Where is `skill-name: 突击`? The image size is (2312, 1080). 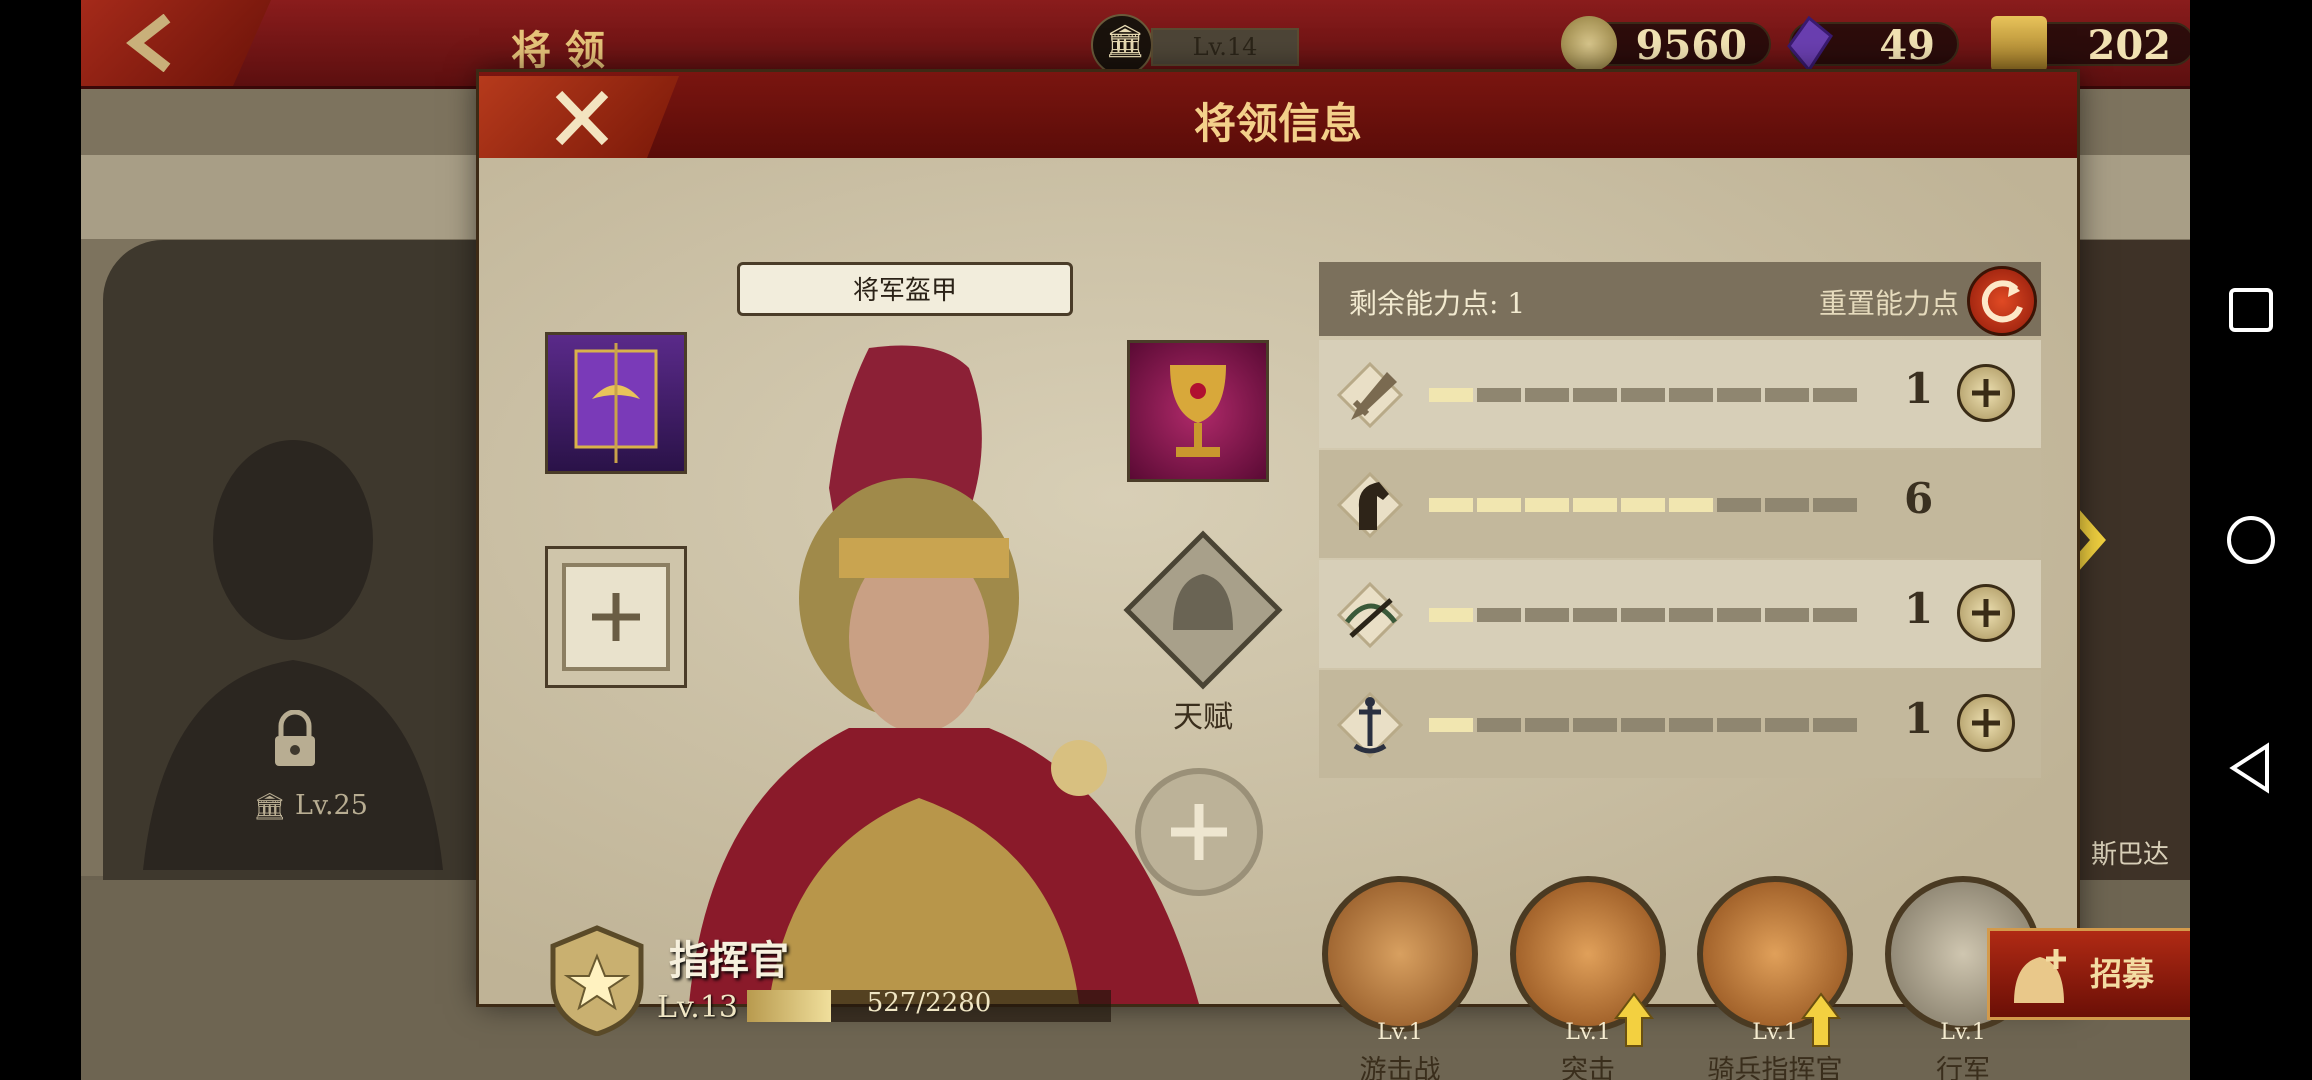
skill-name: 突击 is located at coordinates (1588, 1067).